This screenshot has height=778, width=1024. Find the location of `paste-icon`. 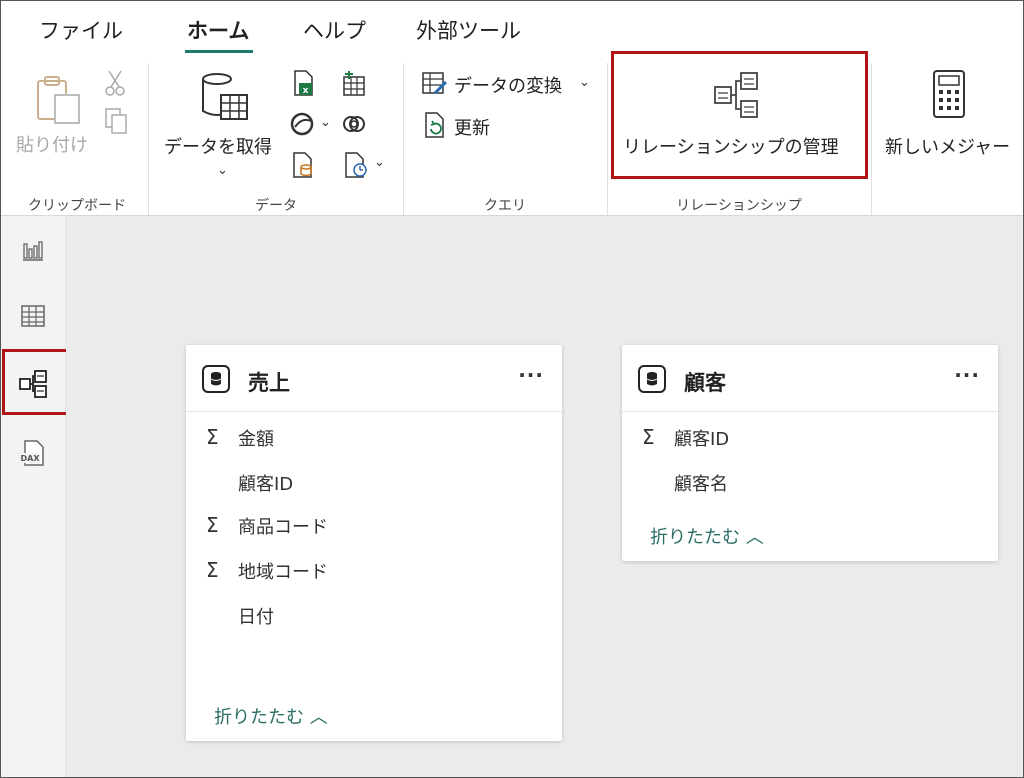

paste-icon is located at coordinates (58, 100).